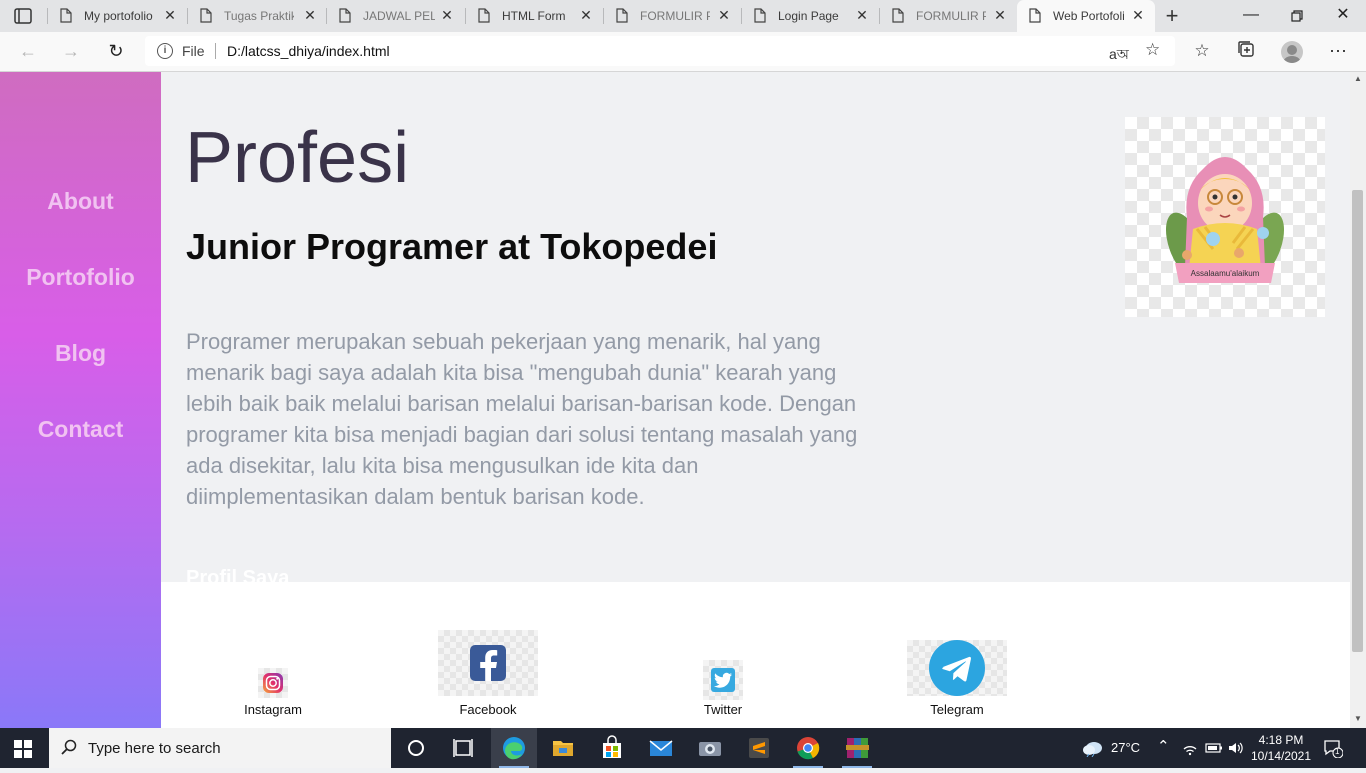 This screenshot has height=773, width=1366. Describe the element at coordinates (1225, 220) in the screenshot. I see `hijab-girl-drawing: Assalaamu'alaikum` at that location.